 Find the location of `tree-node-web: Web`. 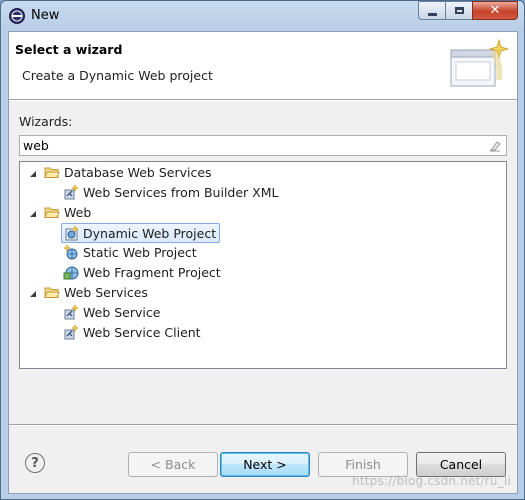

tree-node-web: Web is located at coordinates (67, 212).